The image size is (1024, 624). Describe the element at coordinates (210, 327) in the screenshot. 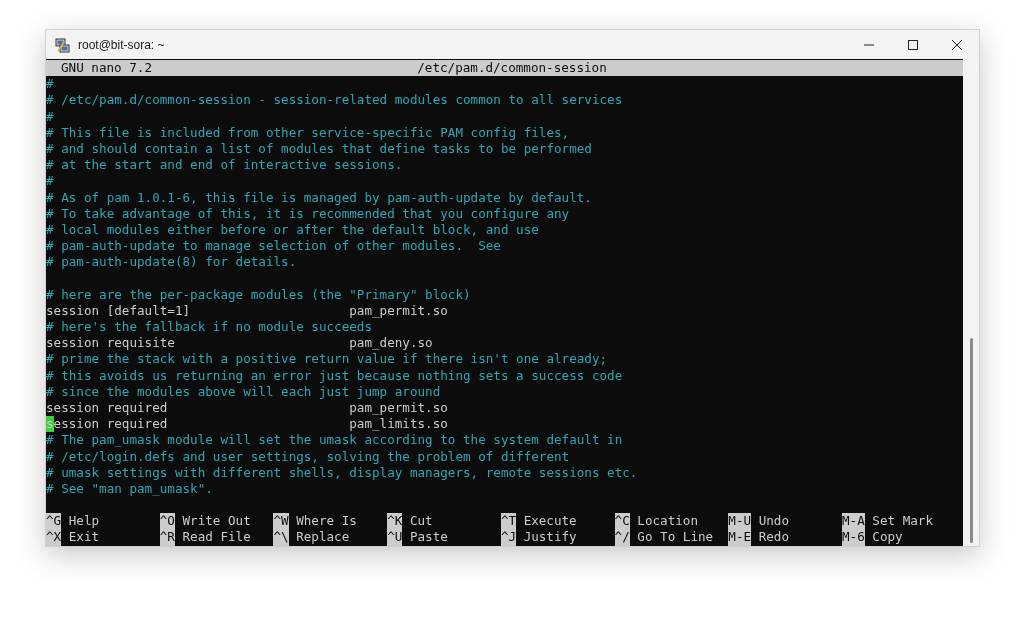

I see `comment-line: # here's the fallback if no module succeeds` at that location.